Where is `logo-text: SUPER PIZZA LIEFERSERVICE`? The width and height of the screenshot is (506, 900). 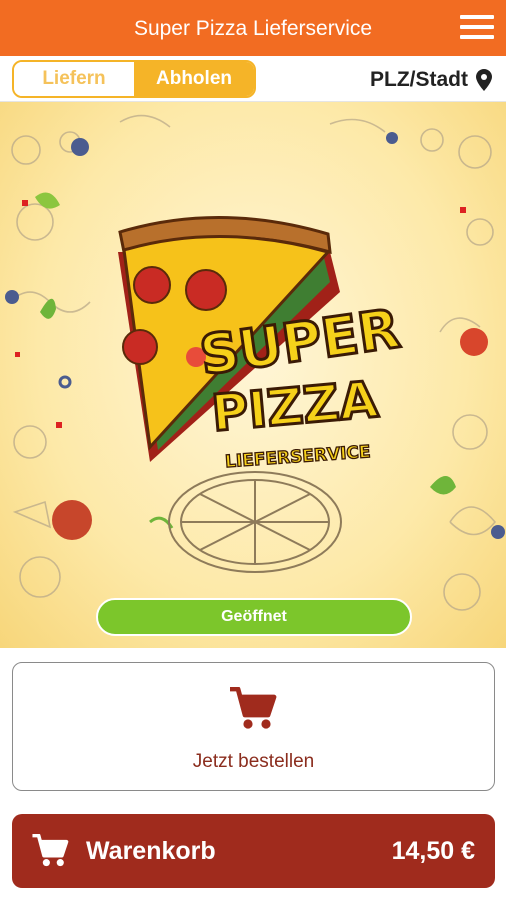 logo-text: SUPER PIZZA LIEFERSERVICE is located at coordinates (300, 383).